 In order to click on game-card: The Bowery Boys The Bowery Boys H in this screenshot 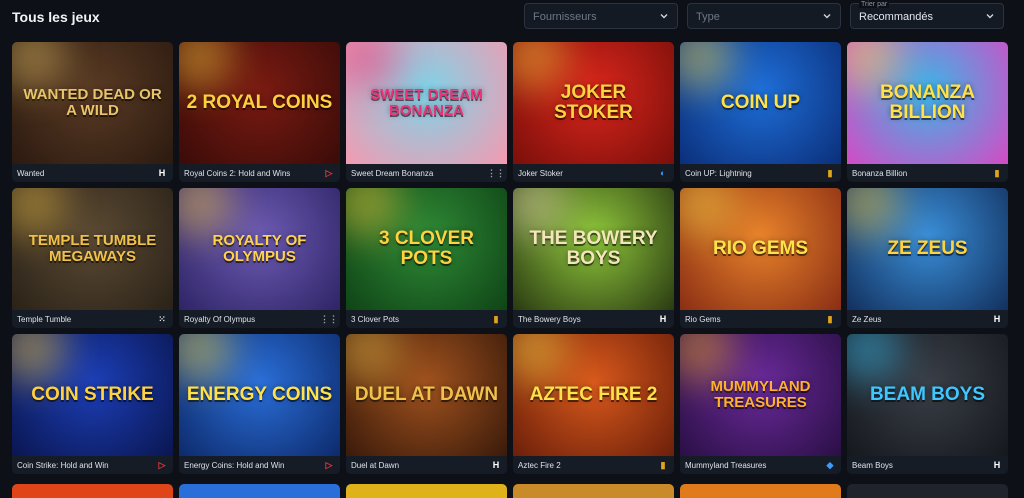, I will do `click(593, 258)`.